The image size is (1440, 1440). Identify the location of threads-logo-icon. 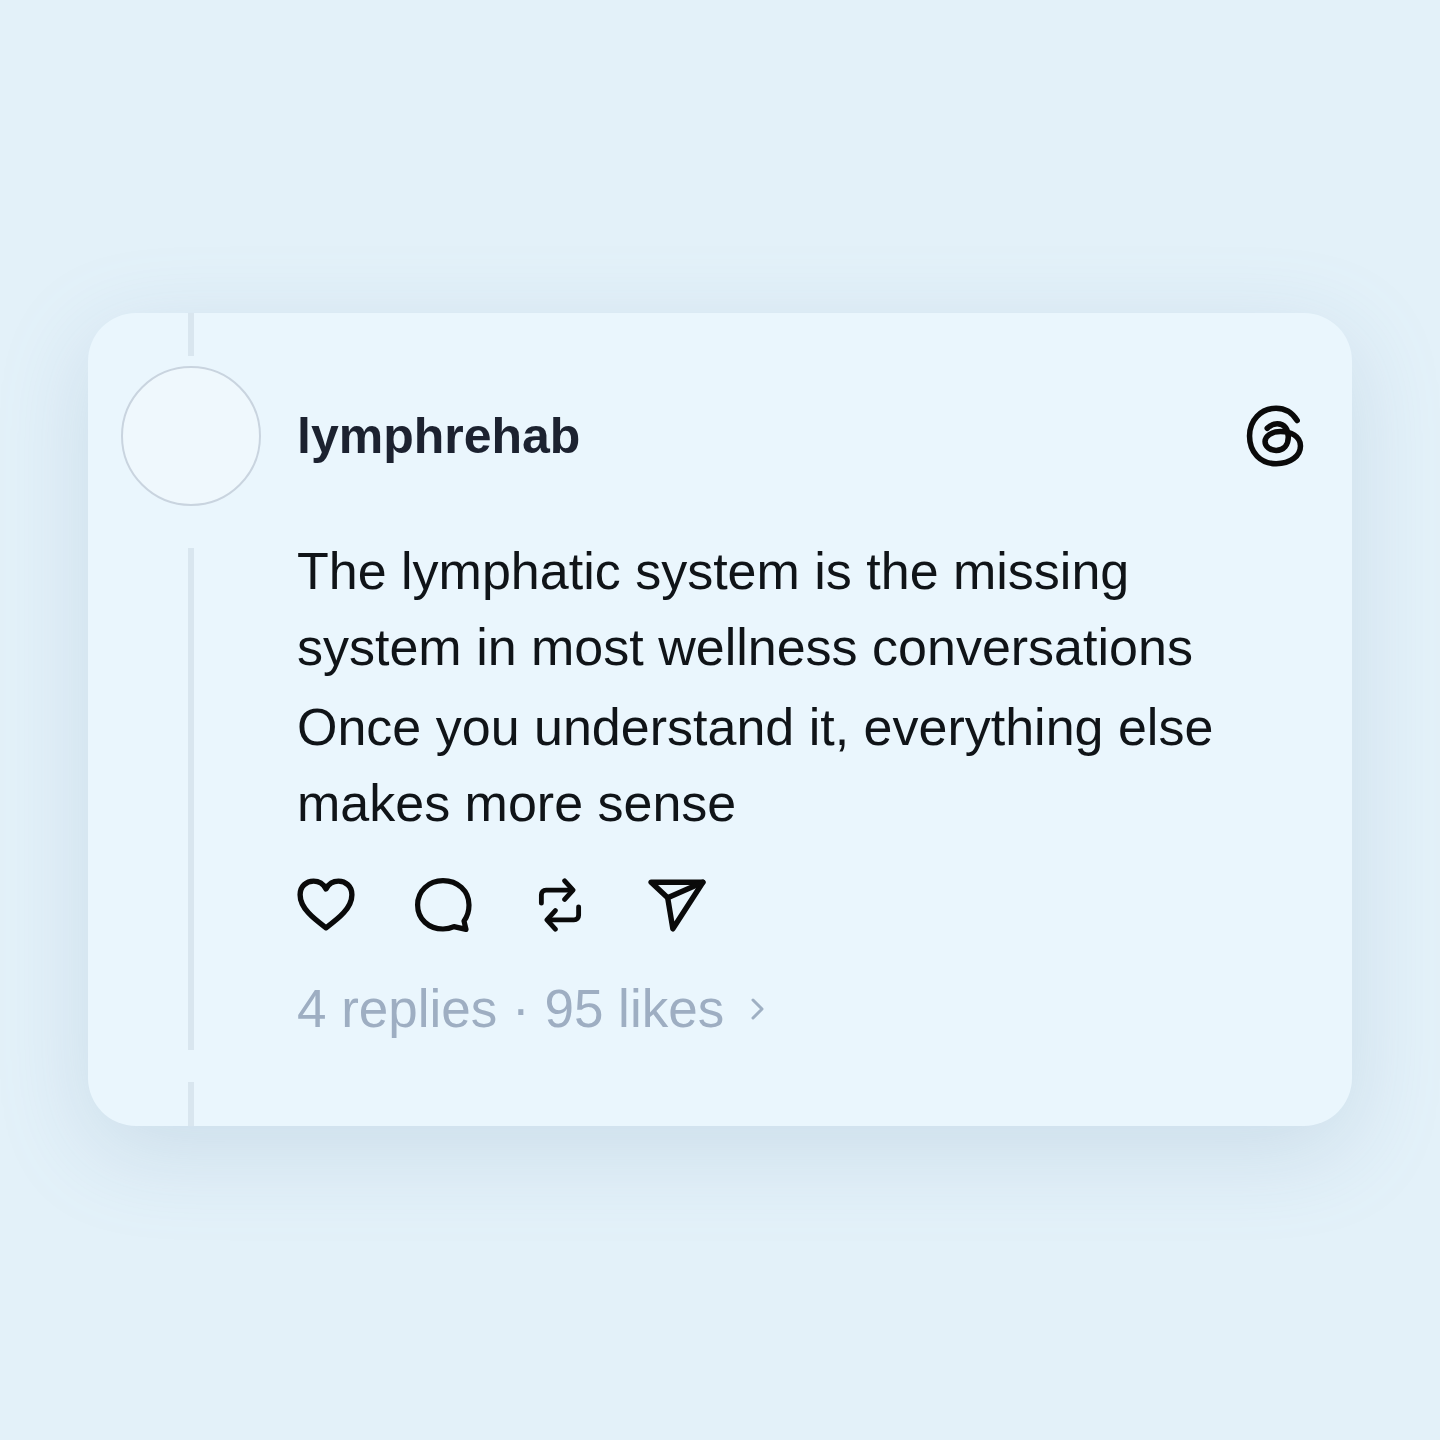
(1275, 436).